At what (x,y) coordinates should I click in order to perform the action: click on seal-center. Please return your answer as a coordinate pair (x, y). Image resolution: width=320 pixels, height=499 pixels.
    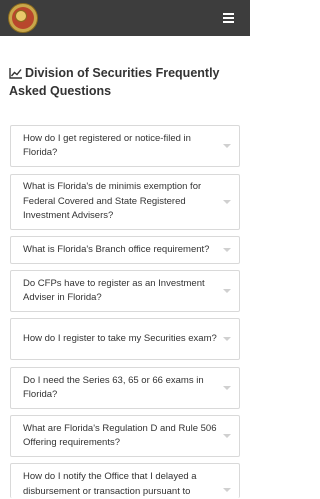
    Looking at the image, I should click on (21, 16).